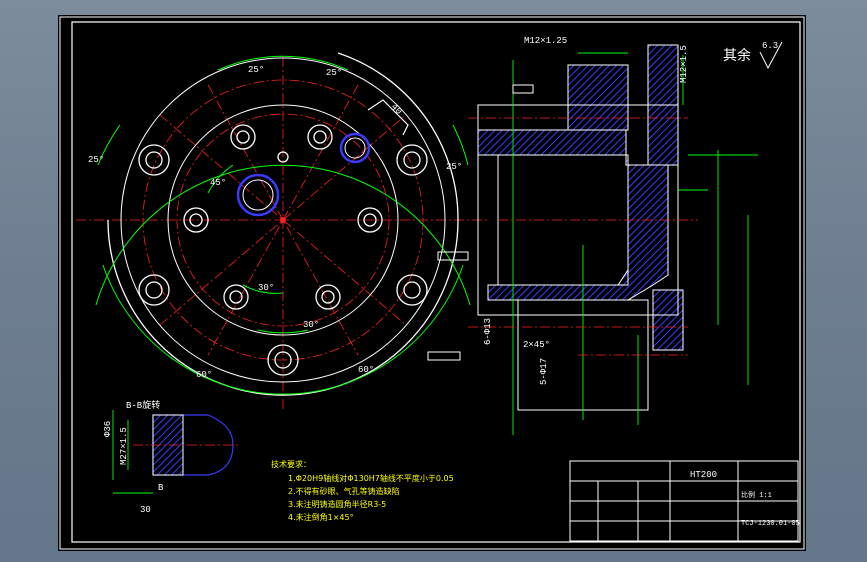  I want to click on dim-36: Φ36, so click(108, 429).